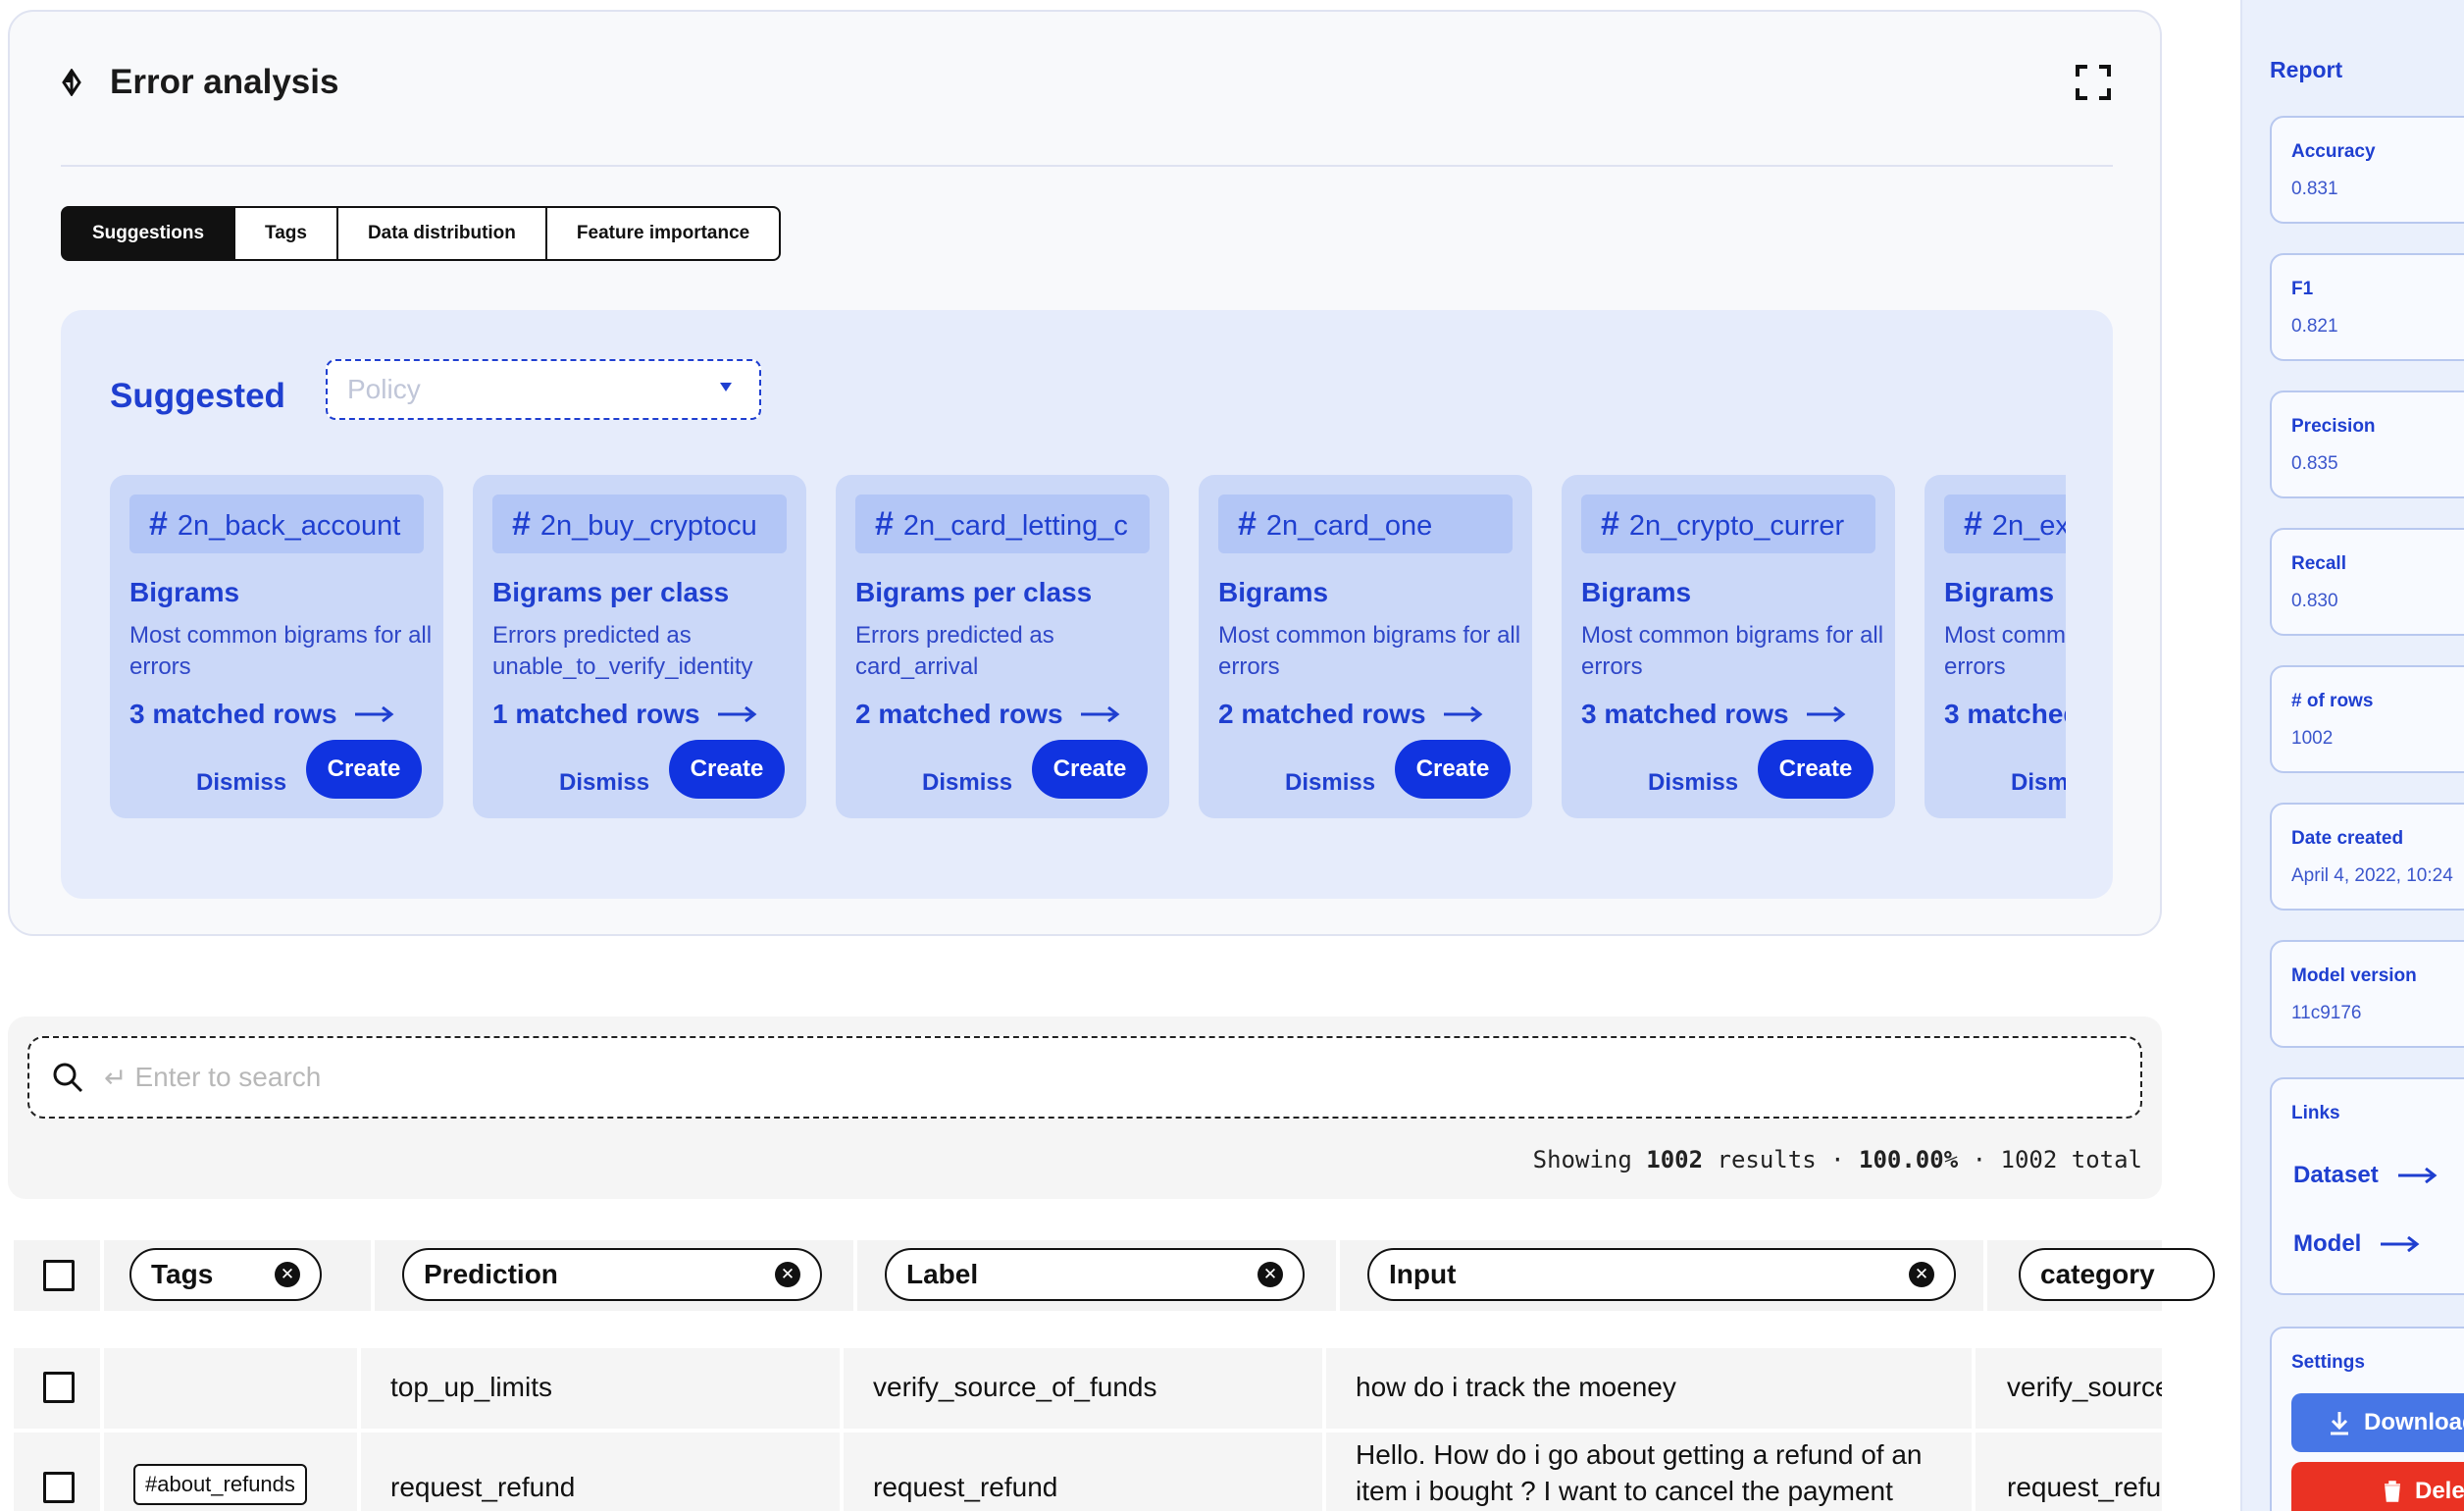  I want to click on metric-card-date-created: Date created April 4, 2022, 10:24, so click(2367, 857).